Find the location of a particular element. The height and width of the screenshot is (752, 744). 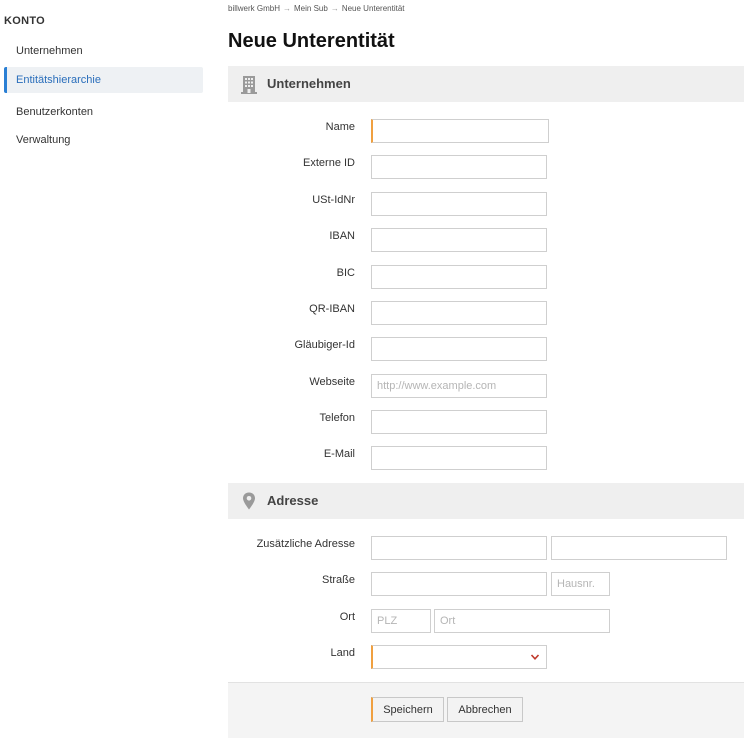

sidebar-item-verwaltung: Verwaltung is located at coordinates (103, 140).